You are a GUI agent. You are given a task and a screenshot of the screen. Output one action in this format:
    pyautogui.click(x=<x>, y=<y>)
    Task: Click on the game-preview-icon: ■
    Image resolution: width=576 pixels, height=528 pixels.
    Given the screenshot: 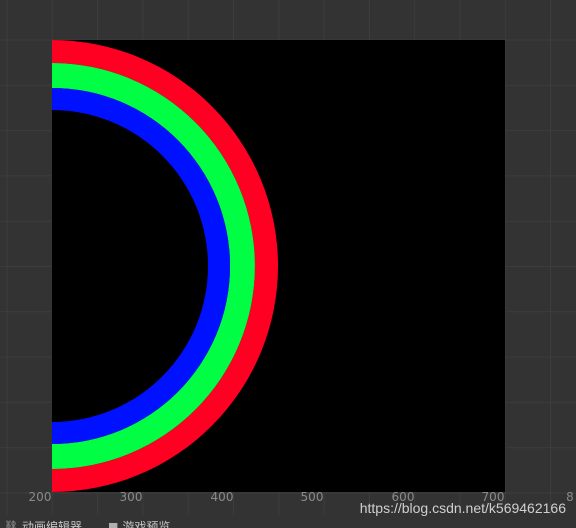 What is the action you would take?
    pyautogui.click(x=113, y=524)
    